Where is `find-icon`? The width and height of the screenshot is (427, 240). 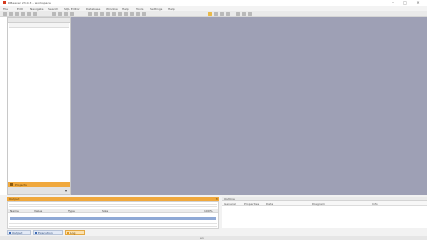 find-icon is located at coordinates (108, 14).